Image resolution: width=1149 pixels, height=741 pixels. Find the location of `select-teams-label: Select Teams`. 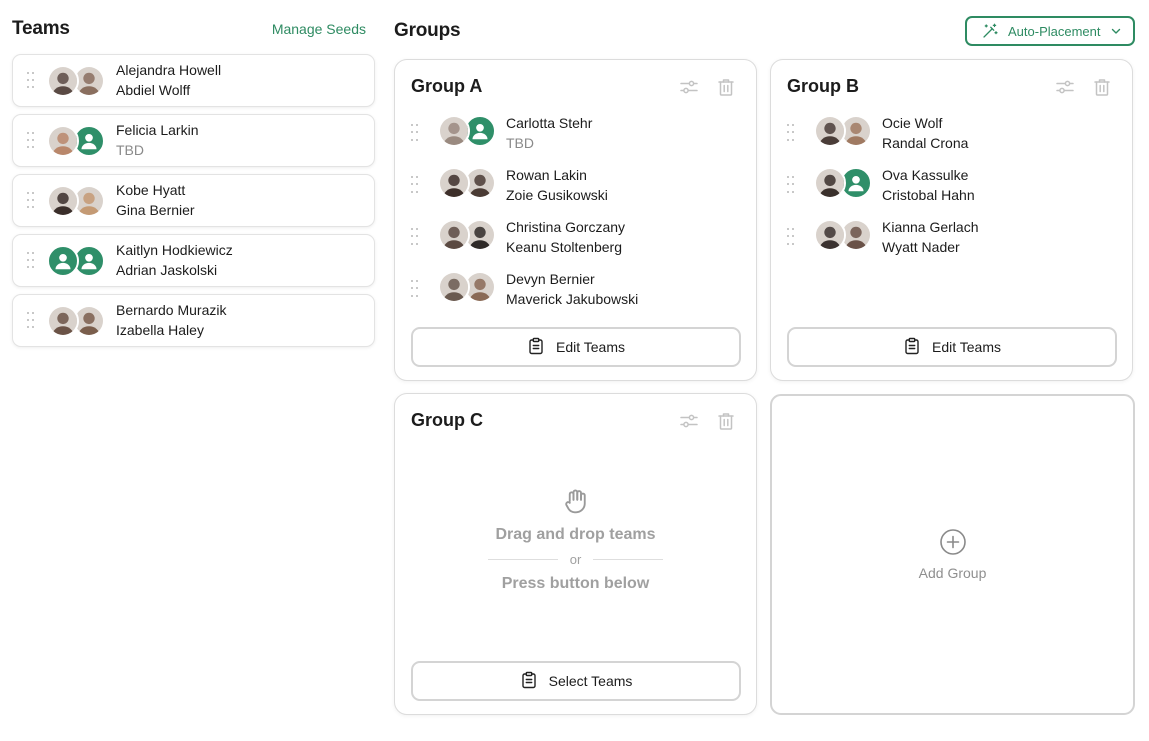

select-teams-label: Select Teams is located at coordinates (590, 681).